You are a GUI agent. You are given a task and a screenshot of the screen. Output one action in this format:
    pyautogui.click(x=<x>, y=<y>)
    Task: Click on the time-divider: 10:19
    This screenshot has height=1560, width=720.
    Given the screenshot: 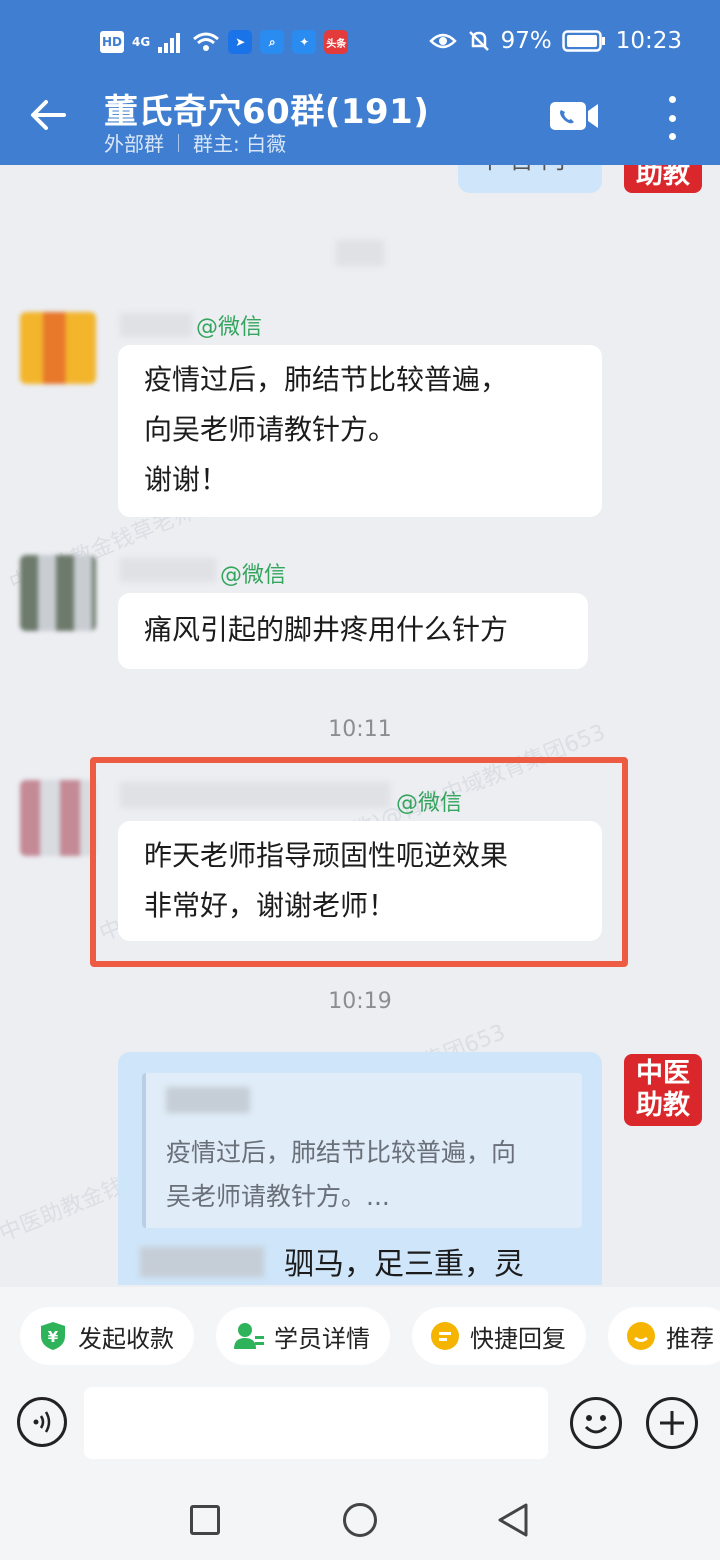 What is the action you would take?
    pyautogui.click(x=360, y=1001)
    